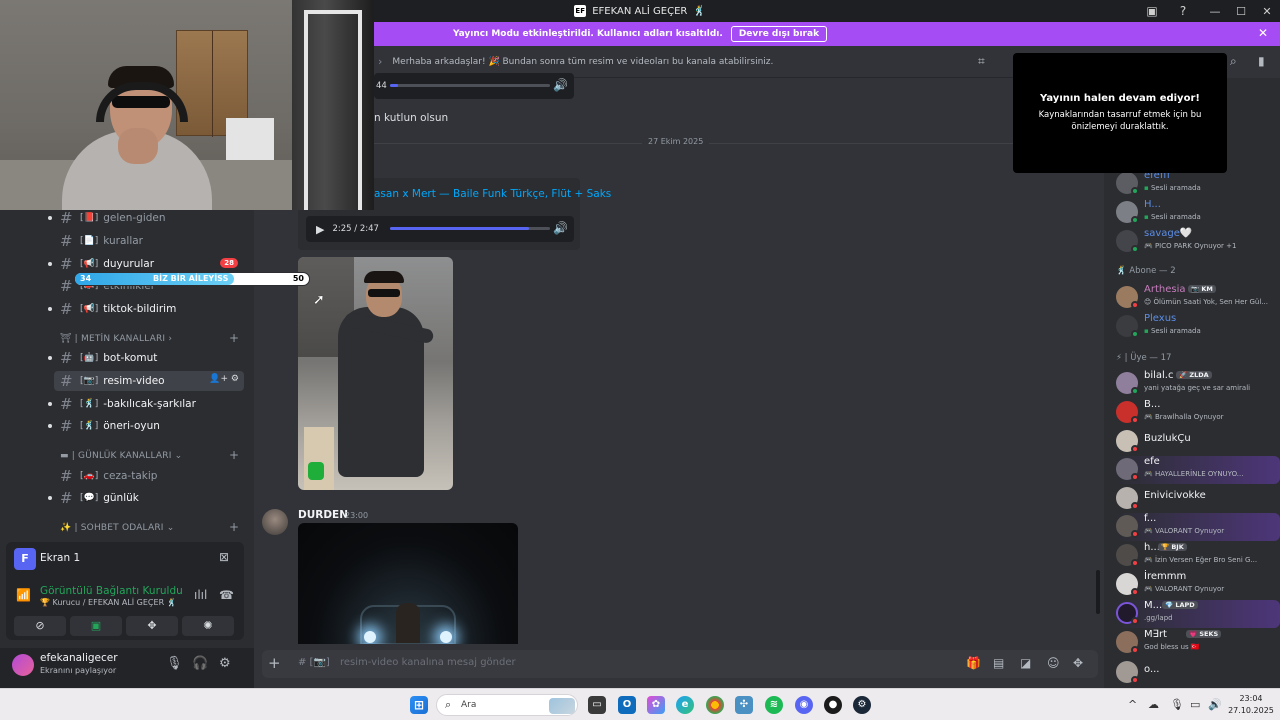 This screenshot has width=1280, height=720. Describe the element at coordinates (1197, 527) in the screenshot. I see `member-item: f... 🎮 VALORANT Oynuyor` at that location.